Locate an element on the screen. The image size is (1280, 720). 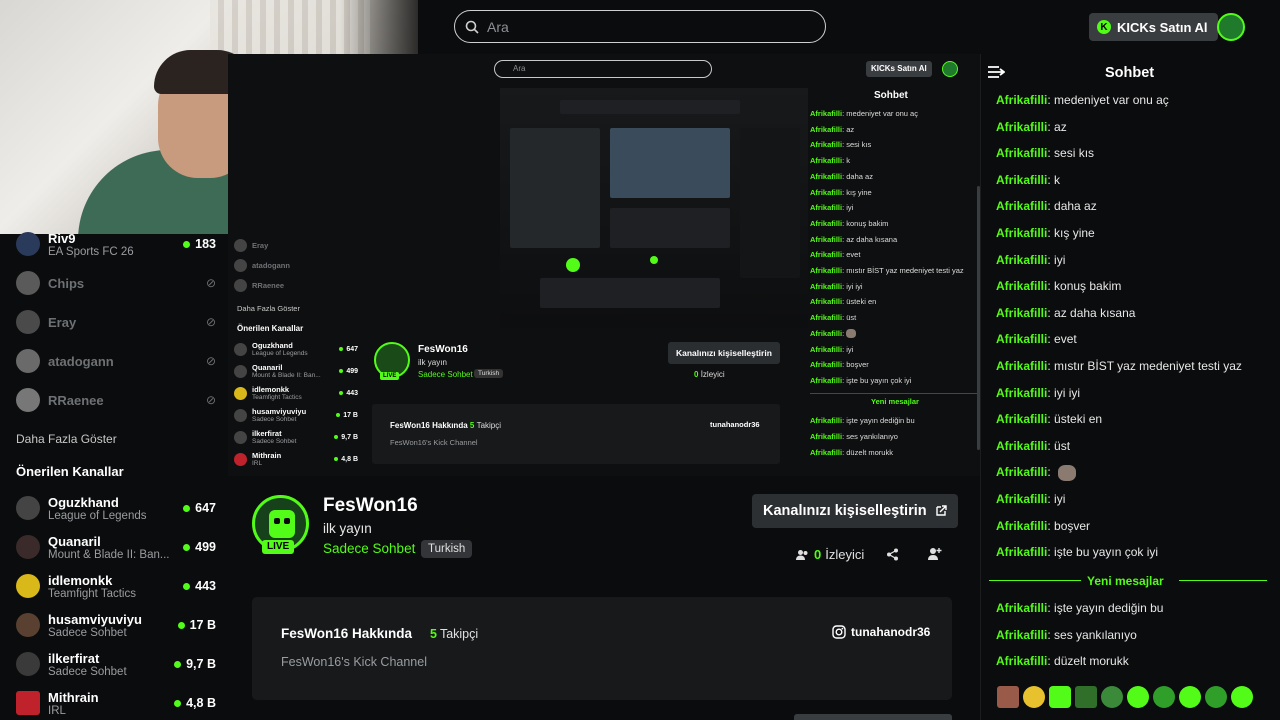
nested-chat-text: kış yine is located at coordinates (859, 192).